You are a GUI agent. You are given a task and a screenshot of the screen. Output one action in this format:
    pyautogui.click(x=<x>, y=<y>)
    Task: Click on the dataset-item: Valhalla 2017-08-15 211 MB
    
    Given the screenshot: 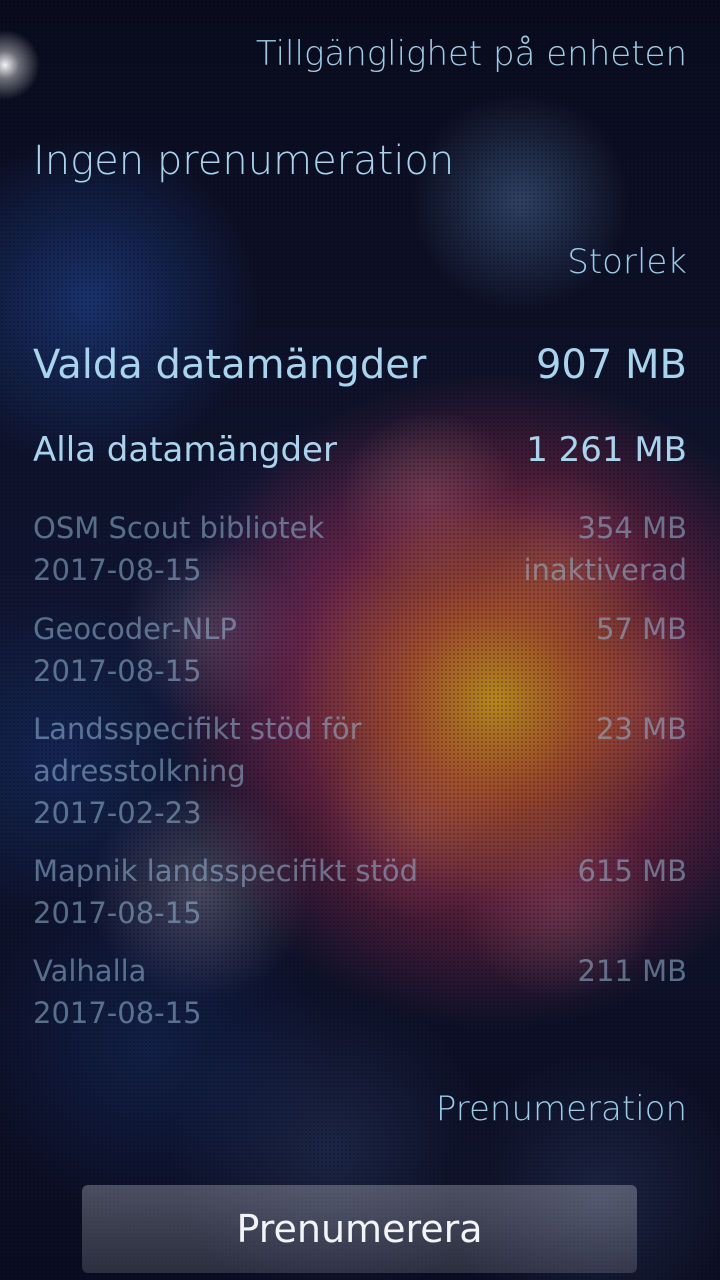 What is the action you would take?
    pyautogui.click(x=360, y=992)
    